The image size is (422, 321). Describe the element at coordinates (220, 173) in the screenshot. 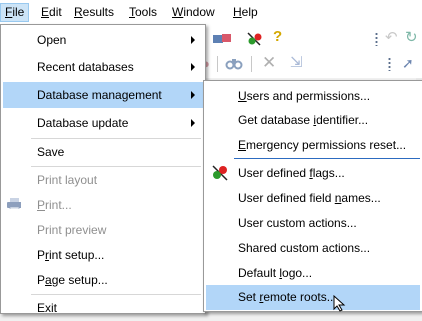

I see `flag-icon` at that location.